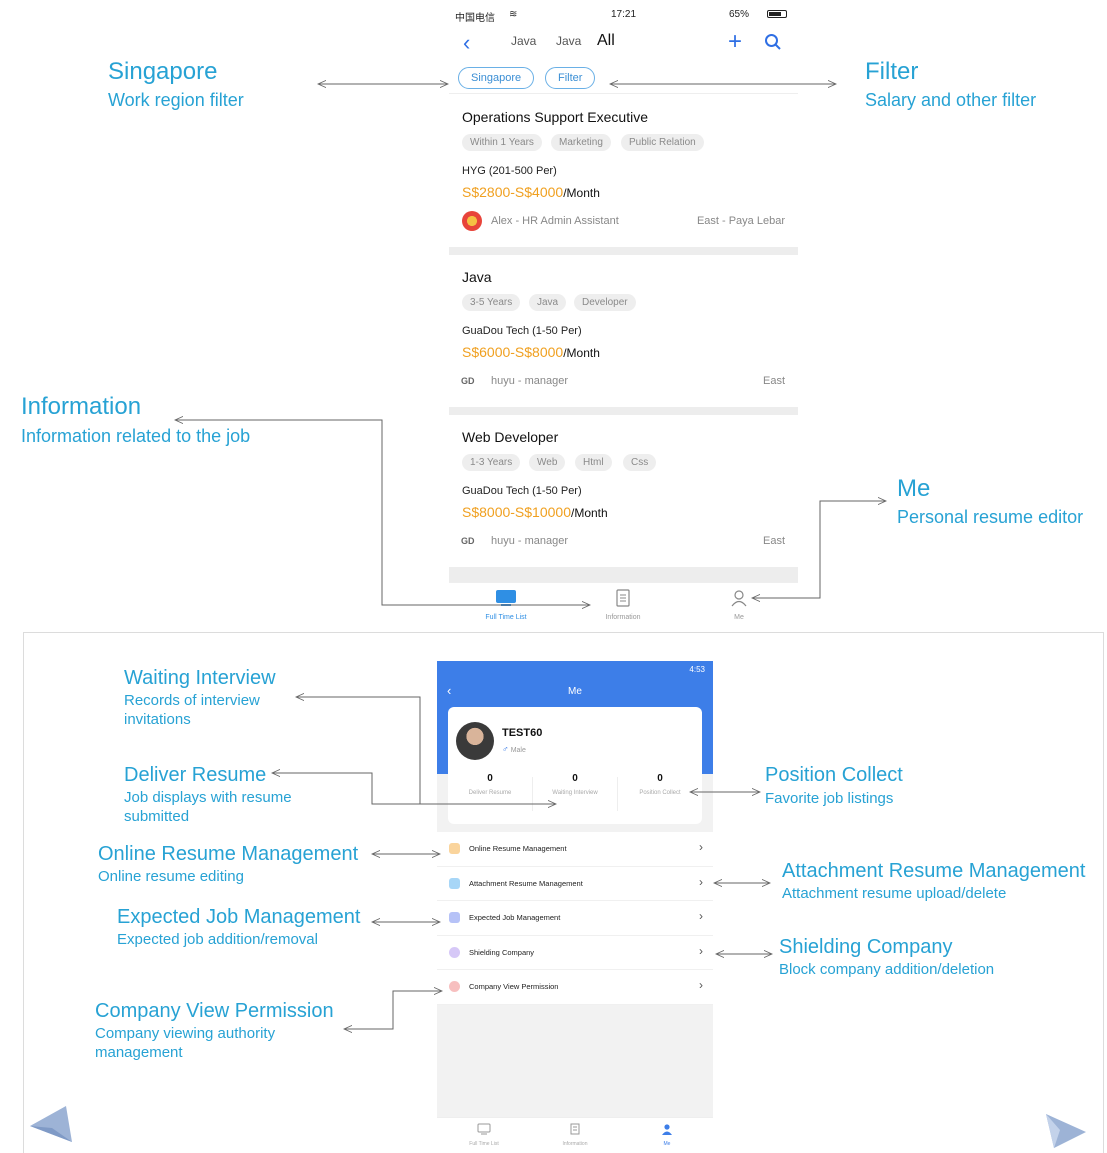 This screenshot has height=1153, width=1107. Describe the element at coordinates (606, 41) in the screenshot. I see `nav-tab-all: All` at that location.